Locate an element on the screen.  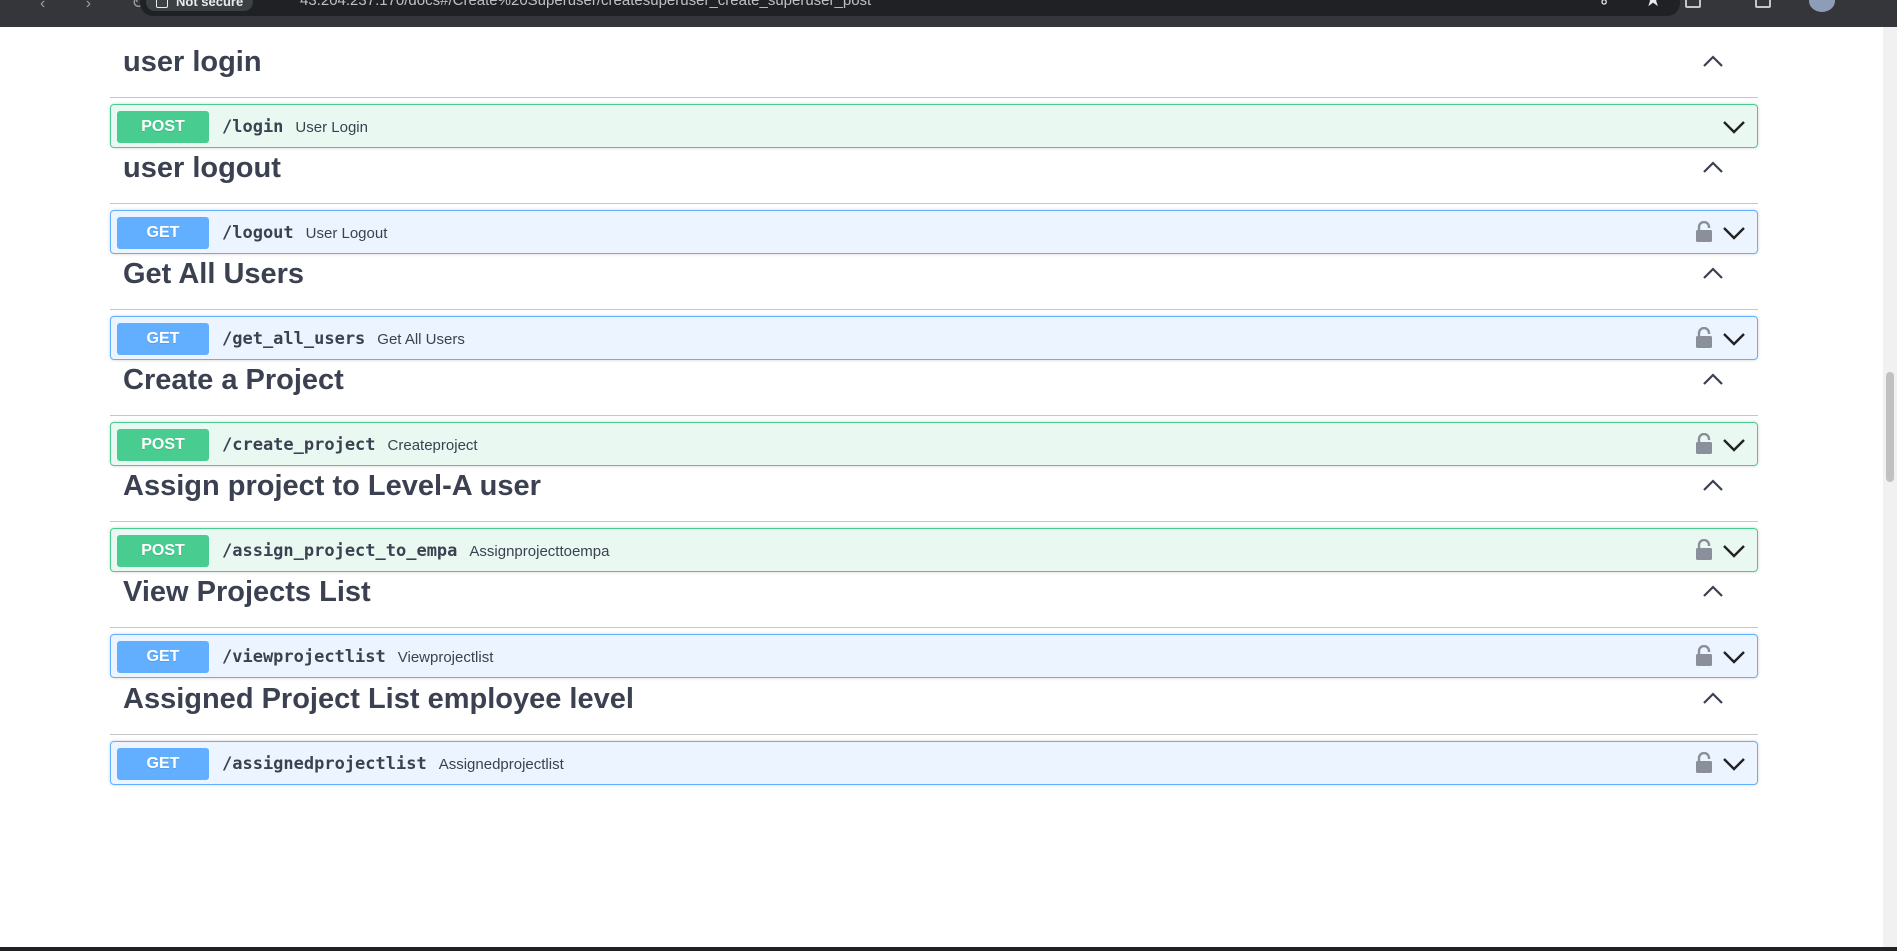
vertical-scrollbar is located at coordinates (1890, 487).